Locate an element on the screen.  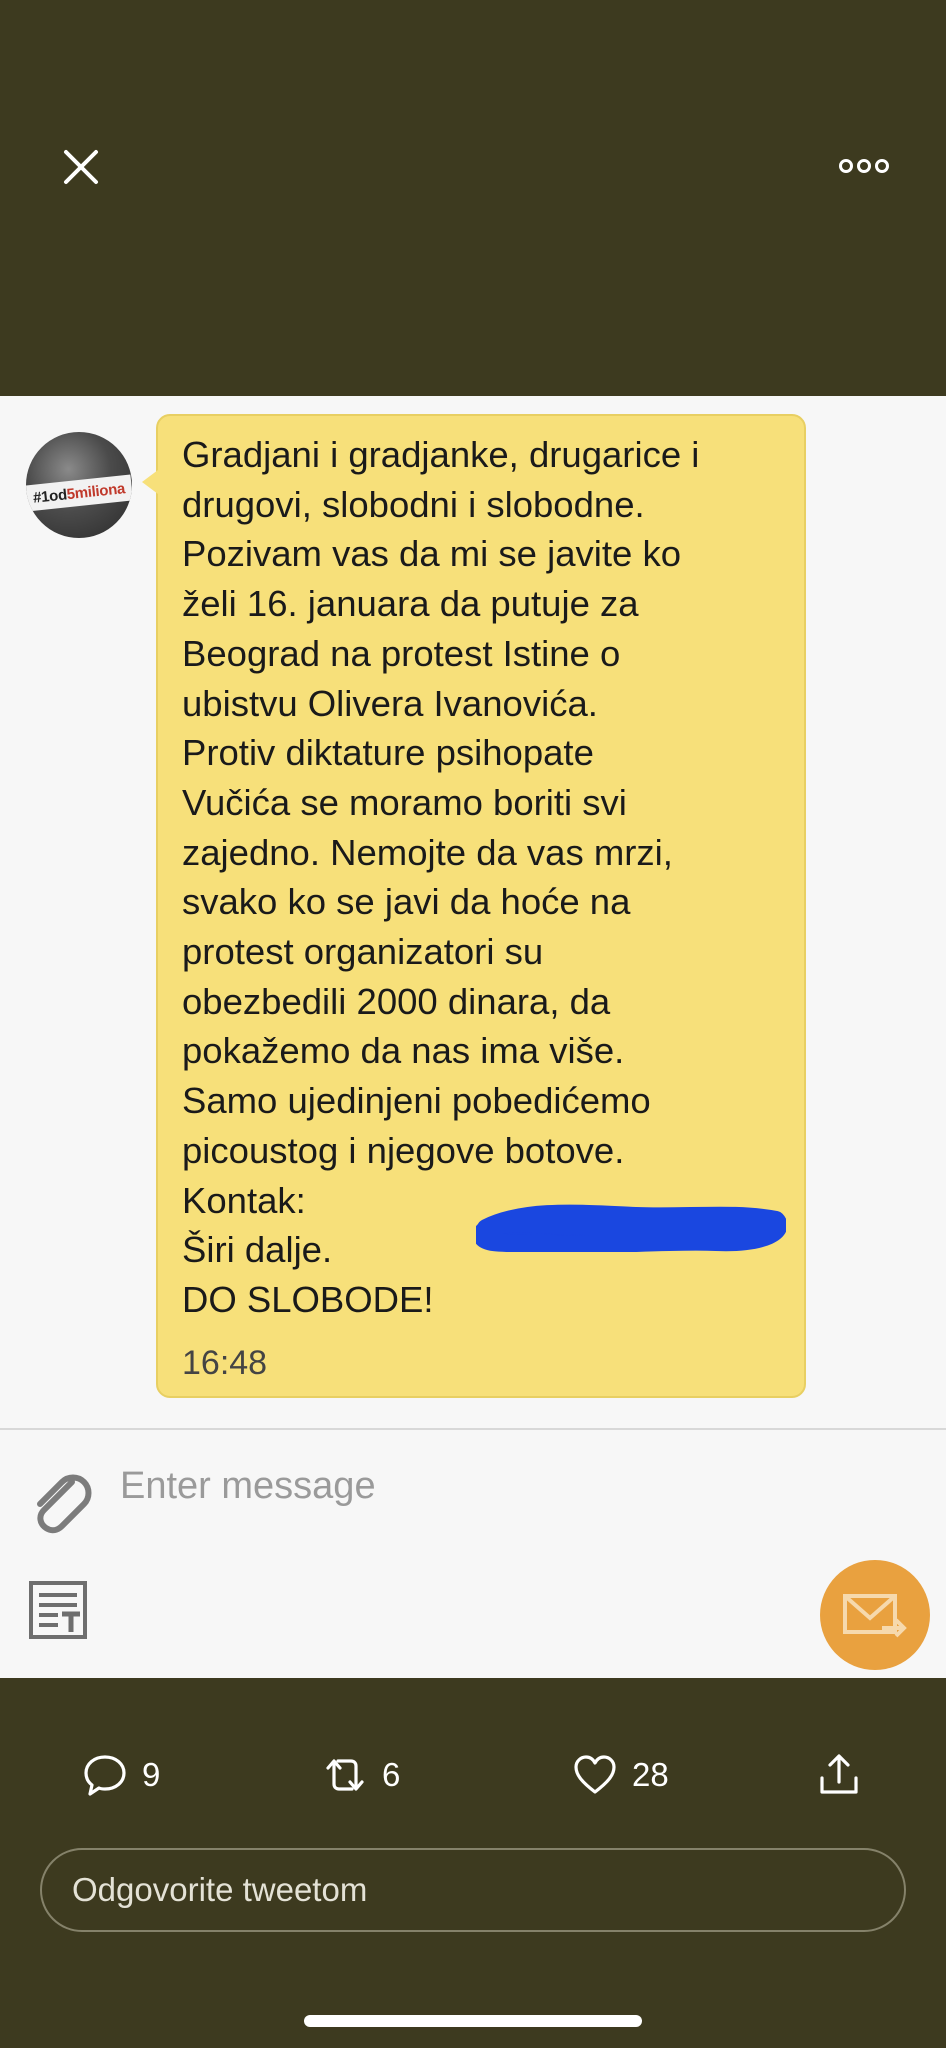
like-button: 28 is located at coordinates (620, 1775).